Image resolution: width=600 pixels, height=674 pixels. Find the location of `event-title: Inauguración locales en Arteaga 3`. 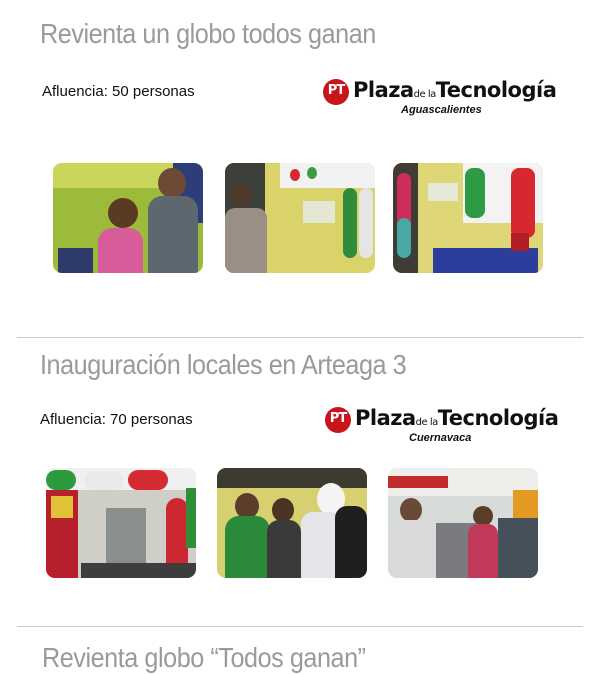

event-title: Inauguración locales en Arteaga 3 is located at coordinates (223, 364).